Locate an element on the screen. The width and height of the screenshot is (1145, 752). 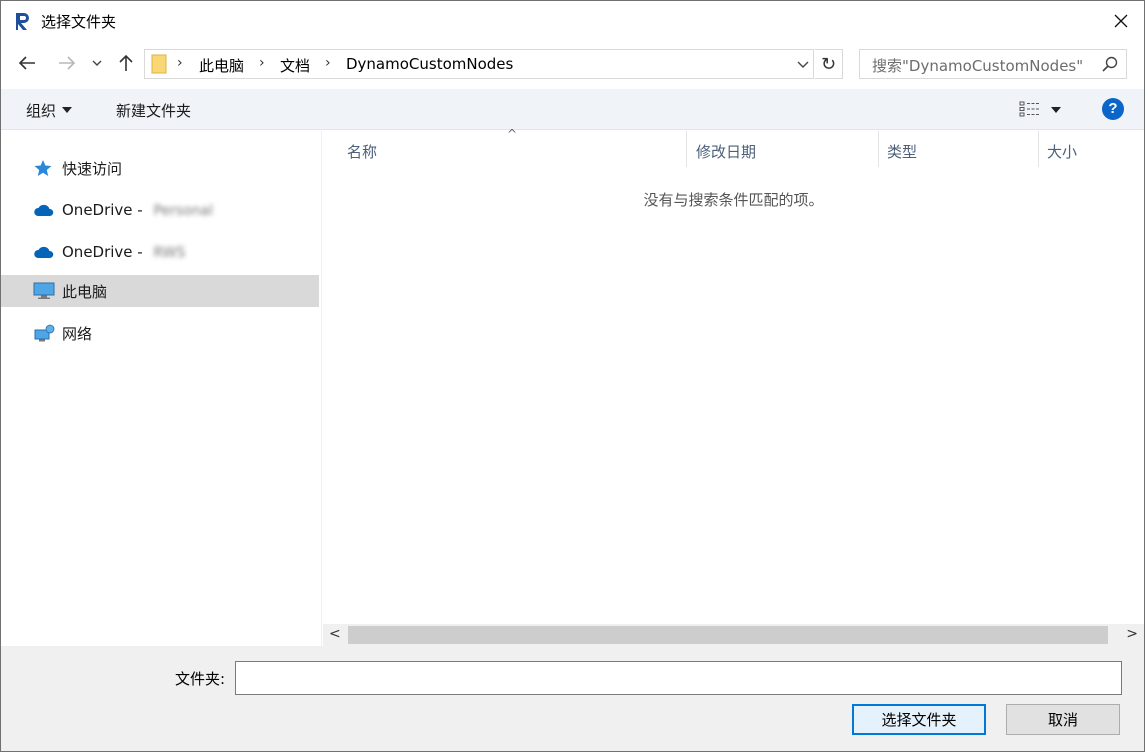
revit-r-icon is located at coordinates (23, 21).